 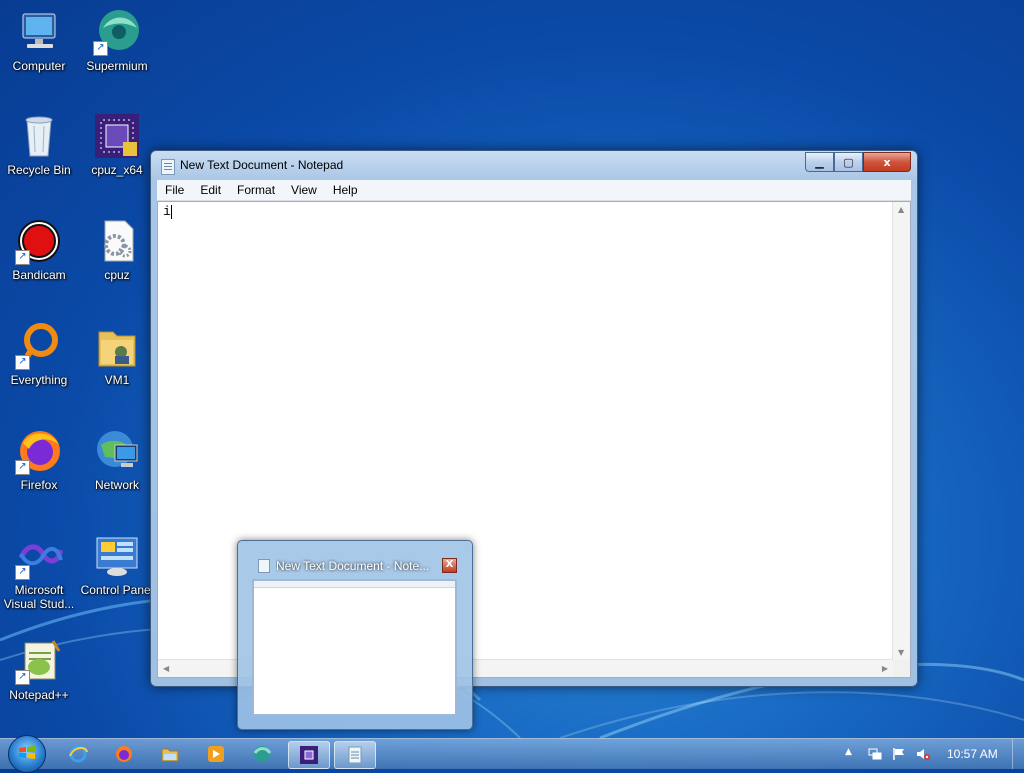 I want to click on internet-explorer-icon, so click(x=78, y=754).